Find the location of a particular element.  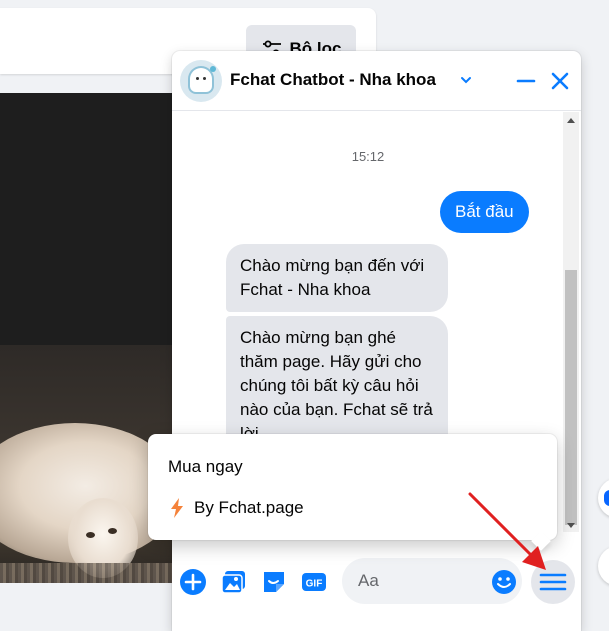

video-dark-area is located at coordinates (97, 219).